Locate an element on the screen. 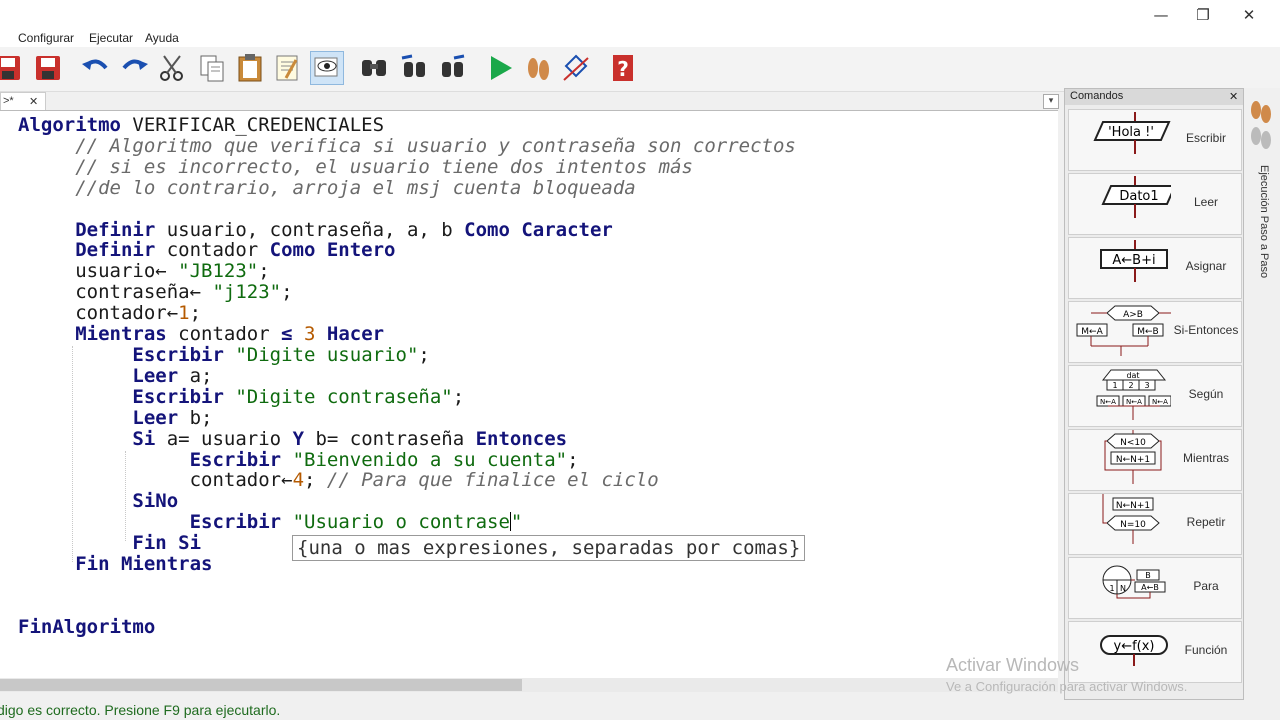 The height and width of the screenshot is (720, 1280). svg-text: dat is located at coordinates (1132, 375).